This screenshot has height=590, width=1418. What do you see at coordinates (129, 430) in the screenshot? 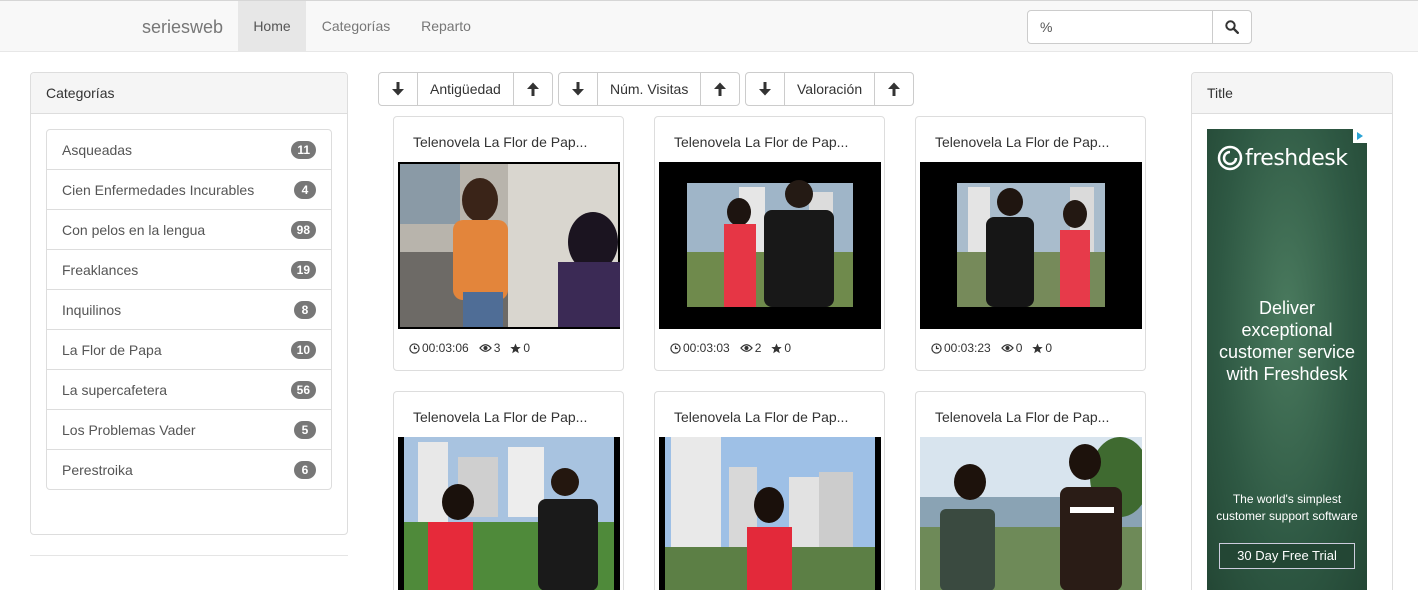
I see `category-label: Los Problemas Vader` at bounding box center [129, 430].